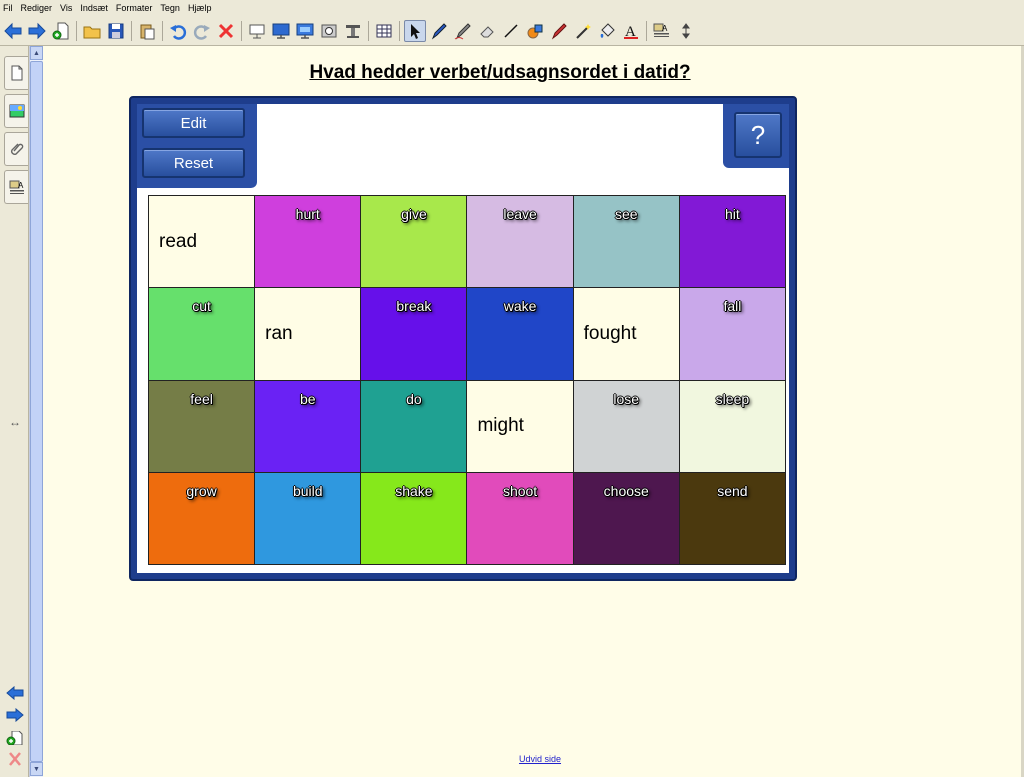 This screenshot has height=777, width=1024. I want to click on delete-button, so click(226, 31).